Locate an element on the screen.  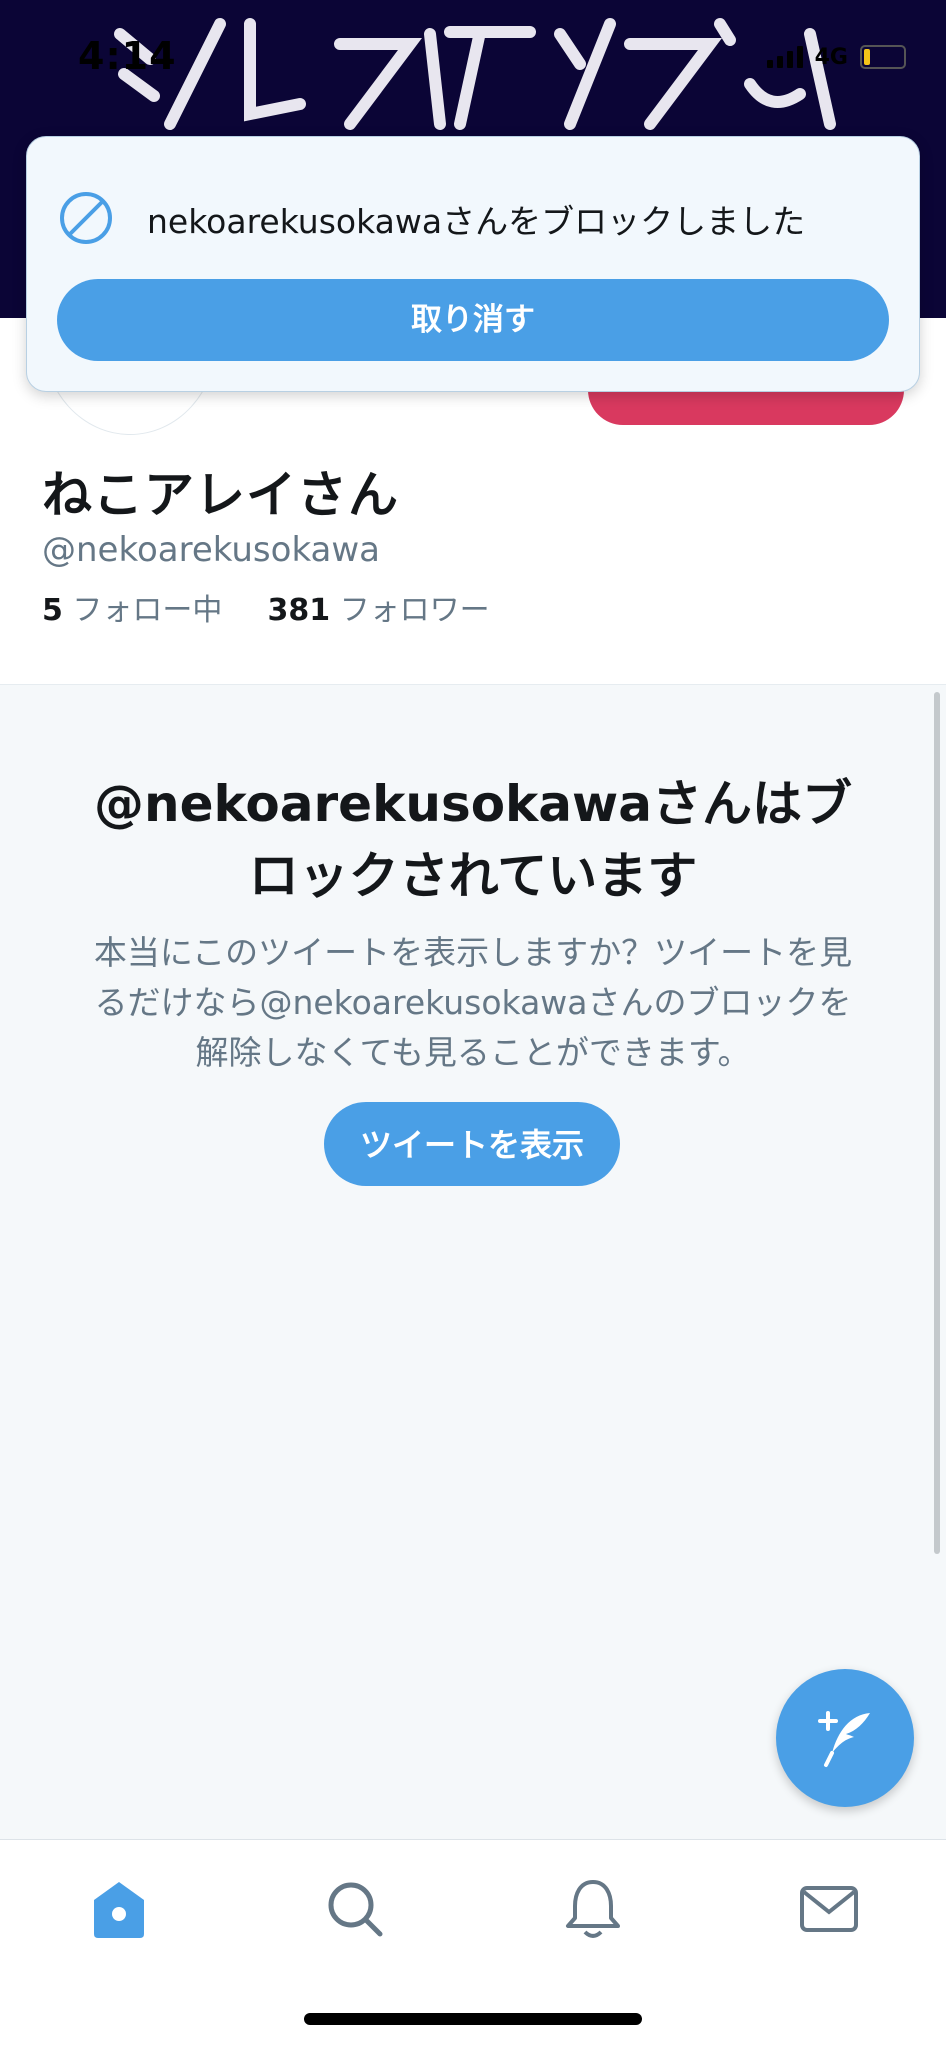
status-indicators: 4G is located at coordinates (836, 57).